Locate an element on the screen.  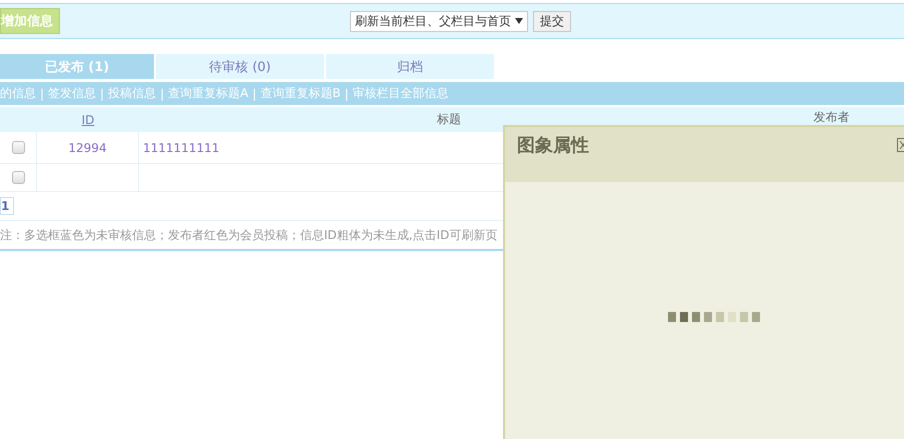
id-link: 12994 is located at coordinates (87, 147).